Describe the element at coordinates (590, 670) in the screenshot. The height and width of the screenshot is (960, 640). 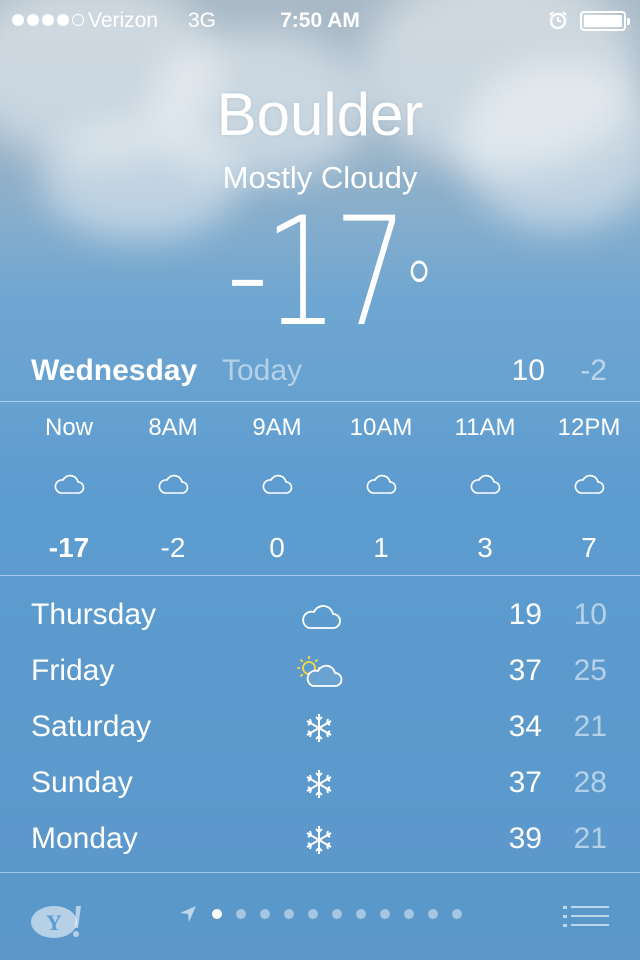
I see `forecast-low: 25` at that location.